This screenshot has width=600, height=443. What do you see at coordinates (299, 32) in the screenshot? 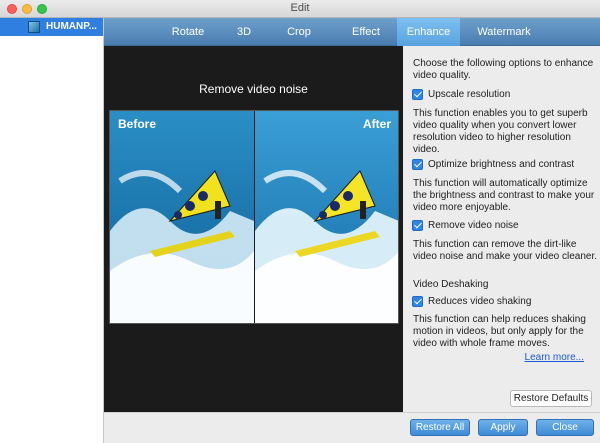
I see `tab-crop: Crop` at bounding box center [299, 32].